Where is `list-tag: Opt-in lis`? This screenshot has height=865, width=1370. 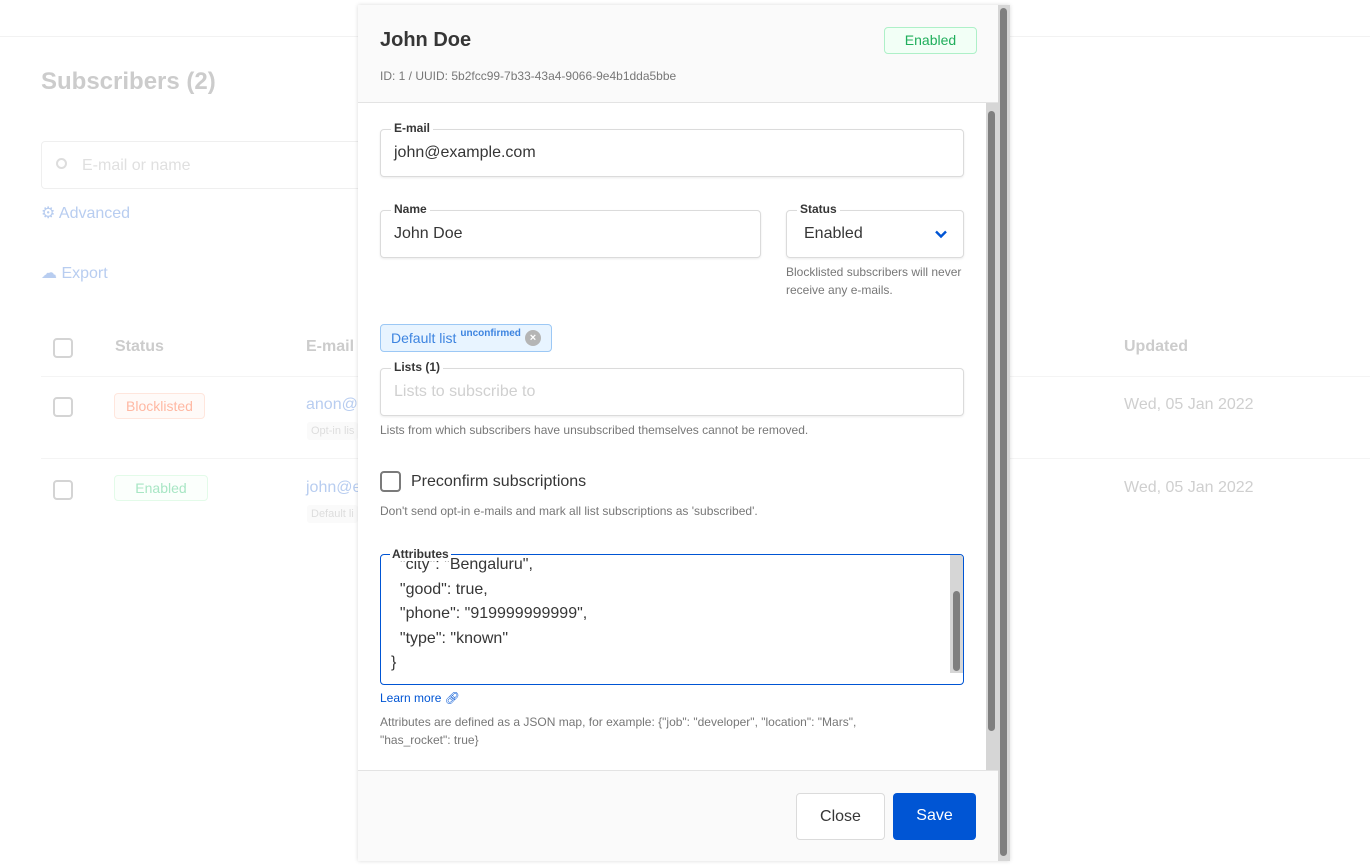
list-tag: Opt-in lis is located at coordinates (333, 431).